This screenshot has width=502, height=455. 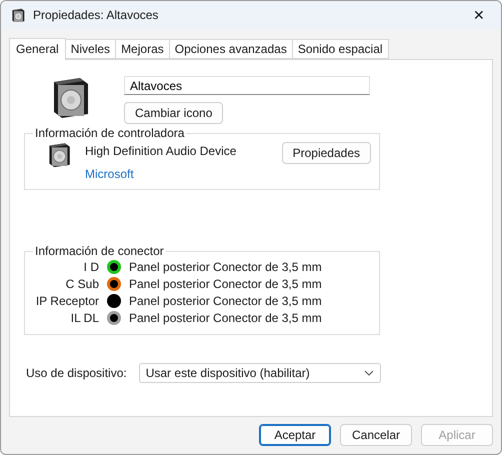 What do you see at coordinates (259, 373) in the screenshot?
I see `usage-dropdown: Usar este dispositivo (habilitar)` at bounding box center [259, 373].